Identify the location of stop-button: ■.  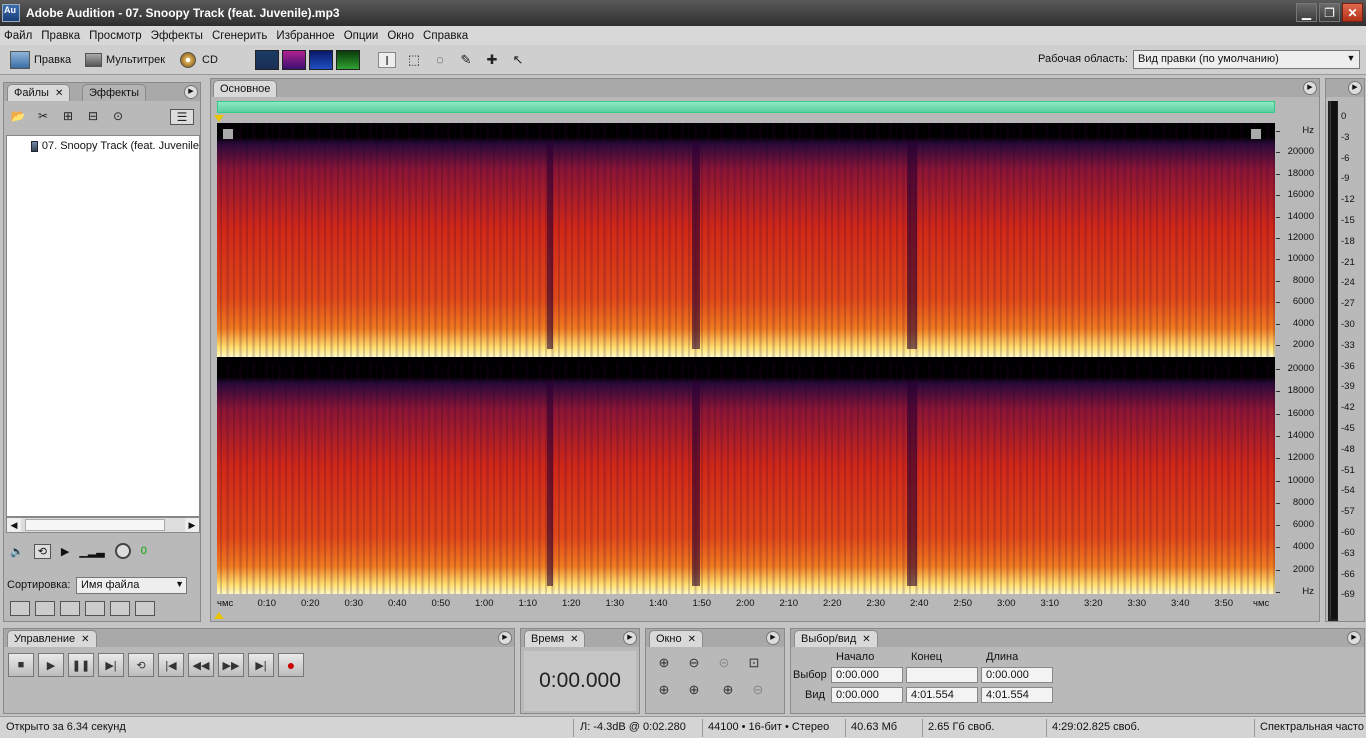
(21, 665).